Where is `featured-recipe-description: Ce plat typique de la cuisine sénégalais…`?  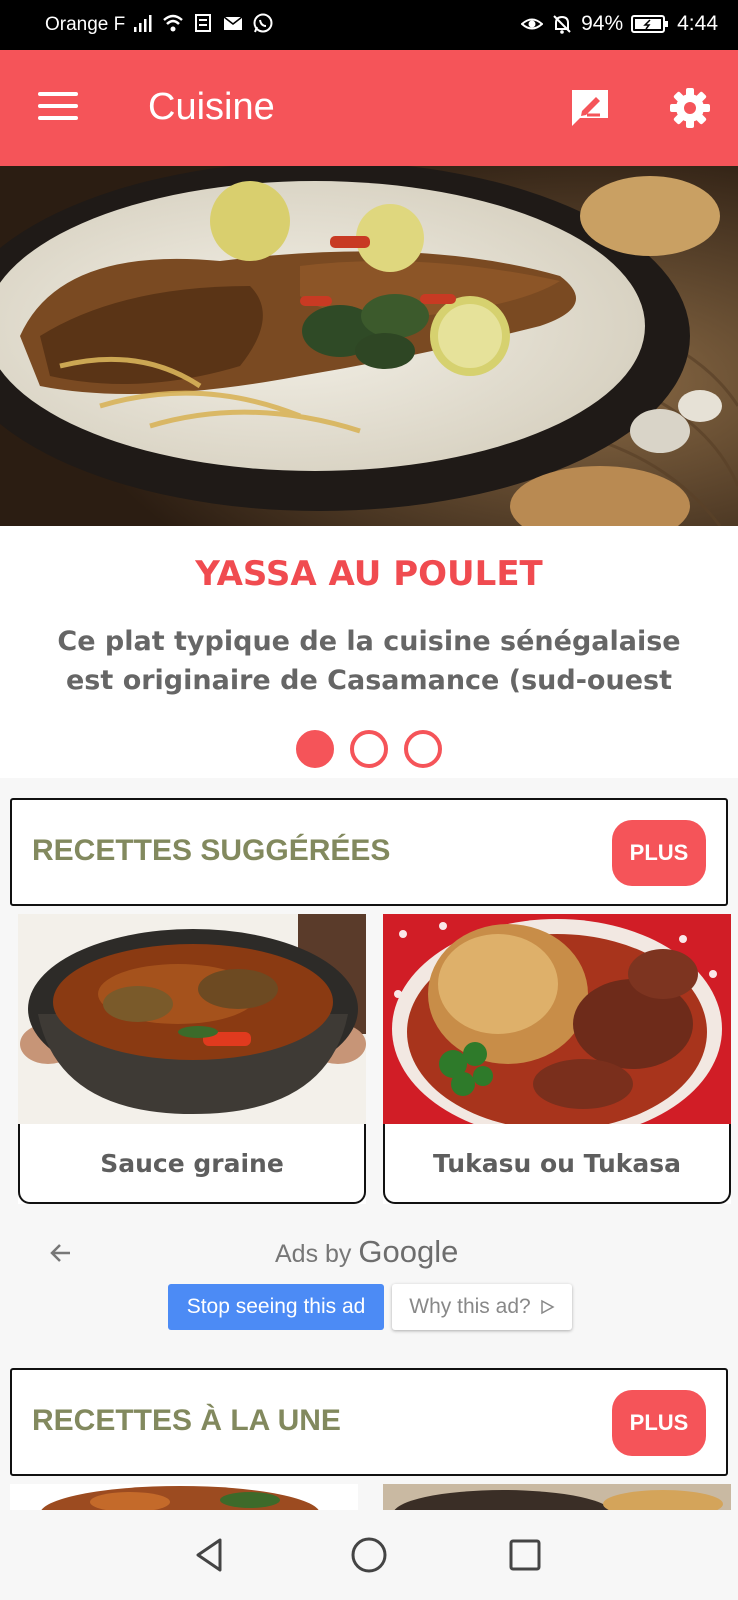 featured-recipe-description: Ce plat typique de la cuisine sénégalais… is located at coordinates (369, 661).